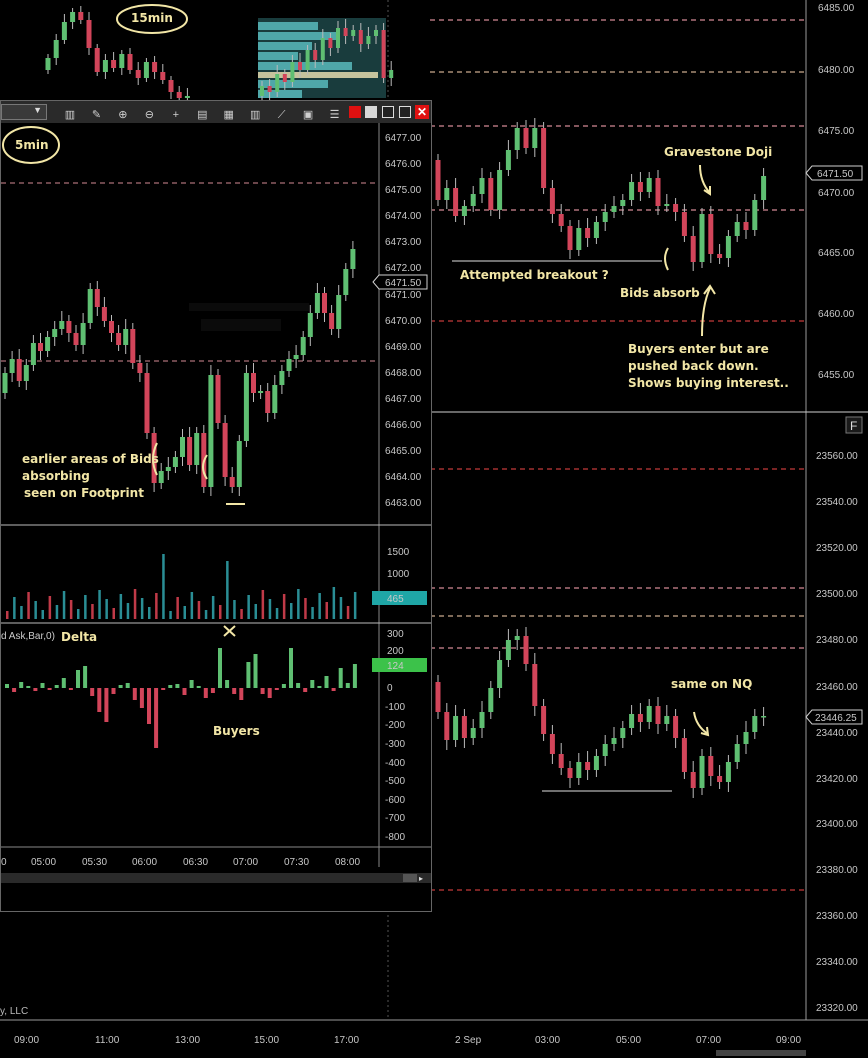  I want to click on calculator-icon: ▣, so click(308, 115).